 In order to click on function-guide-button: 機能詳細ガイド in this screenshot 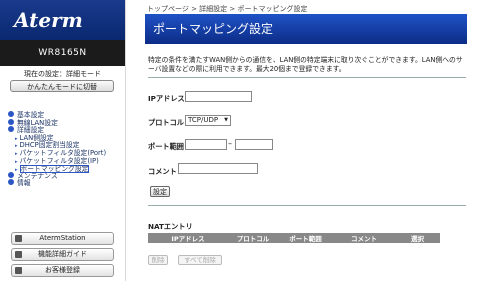, I will do `click(62, 254)`.